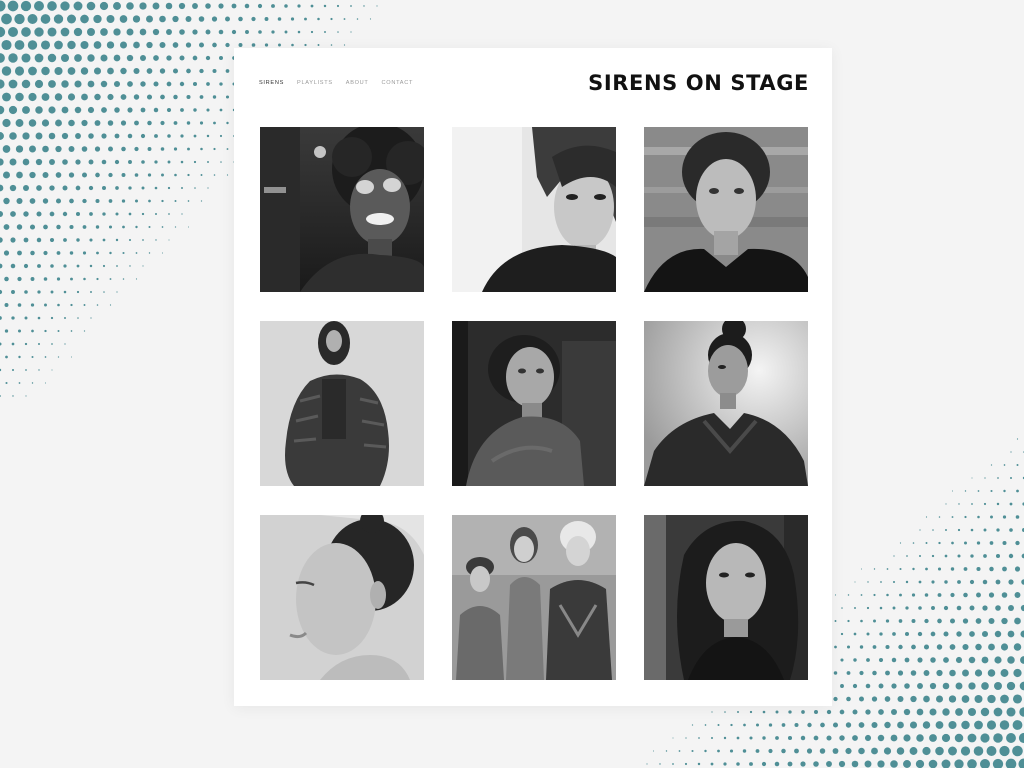 The image size is (1024, 768). Describe the element at coordinates (315, 83) in the screenshot. I see `nav-item-playlists: PLAYLISTS` at that location.